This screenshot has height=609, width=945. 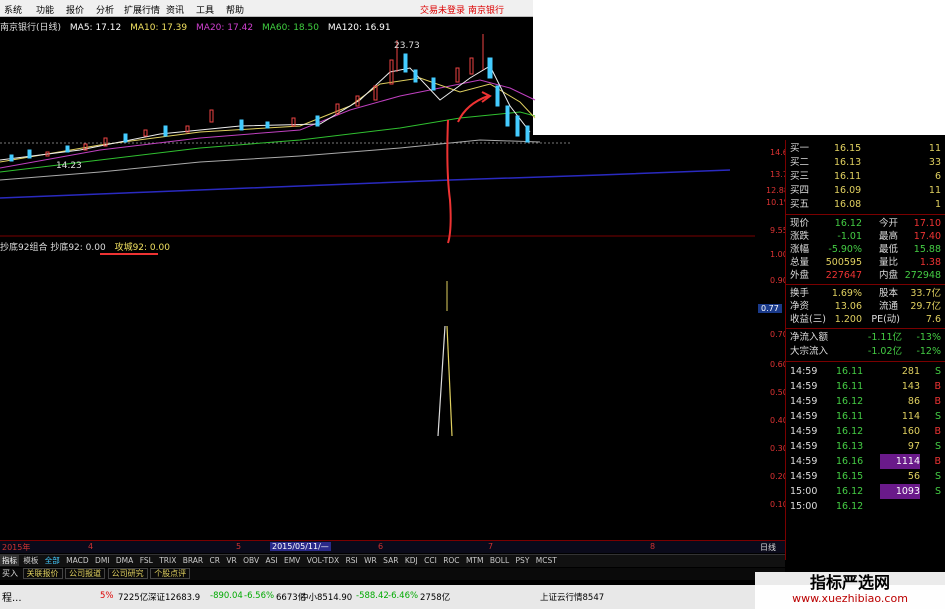 I want to click on fund-flows: 净流入额 -1.11亿 -13% 大宗流入 -1.02亿 -12%, so click(x=865, y=345).